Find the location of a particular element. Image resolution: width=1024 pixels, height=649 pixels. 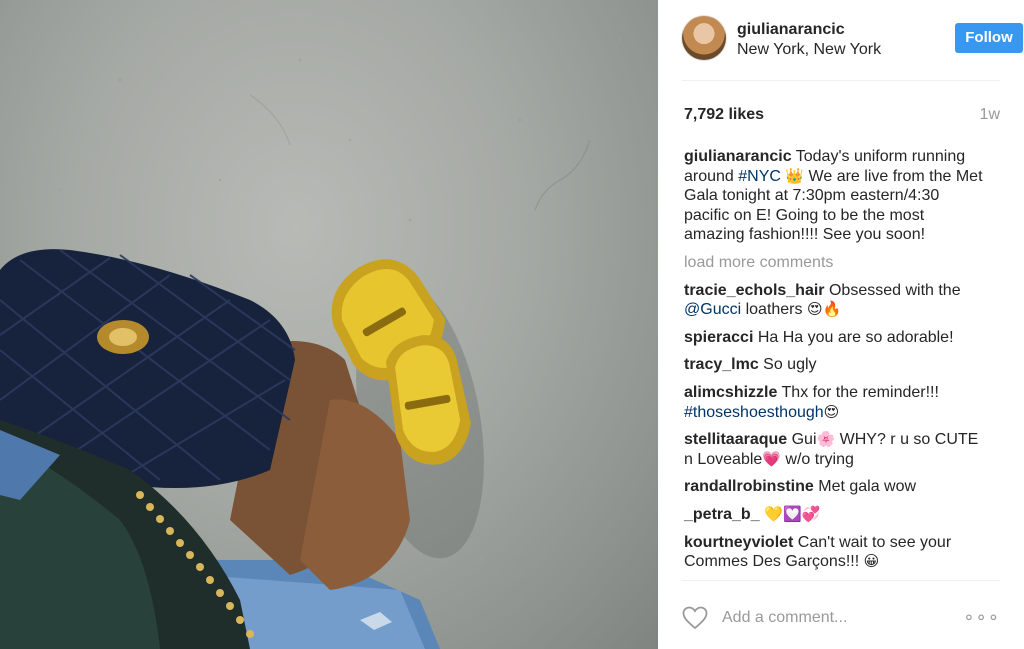

emoji: 😍 is located at coordinates (831, 411).